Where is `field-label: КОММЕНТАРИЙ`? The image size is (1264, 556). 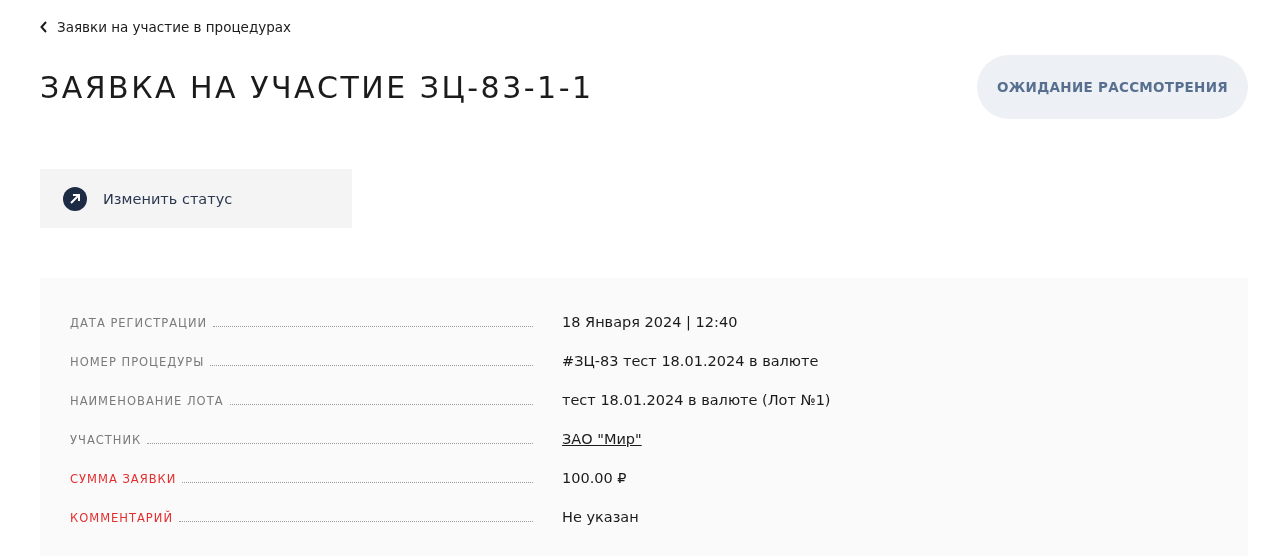
field-label: КОММЕНТАРИЙ is located at coordinates (121, 518).